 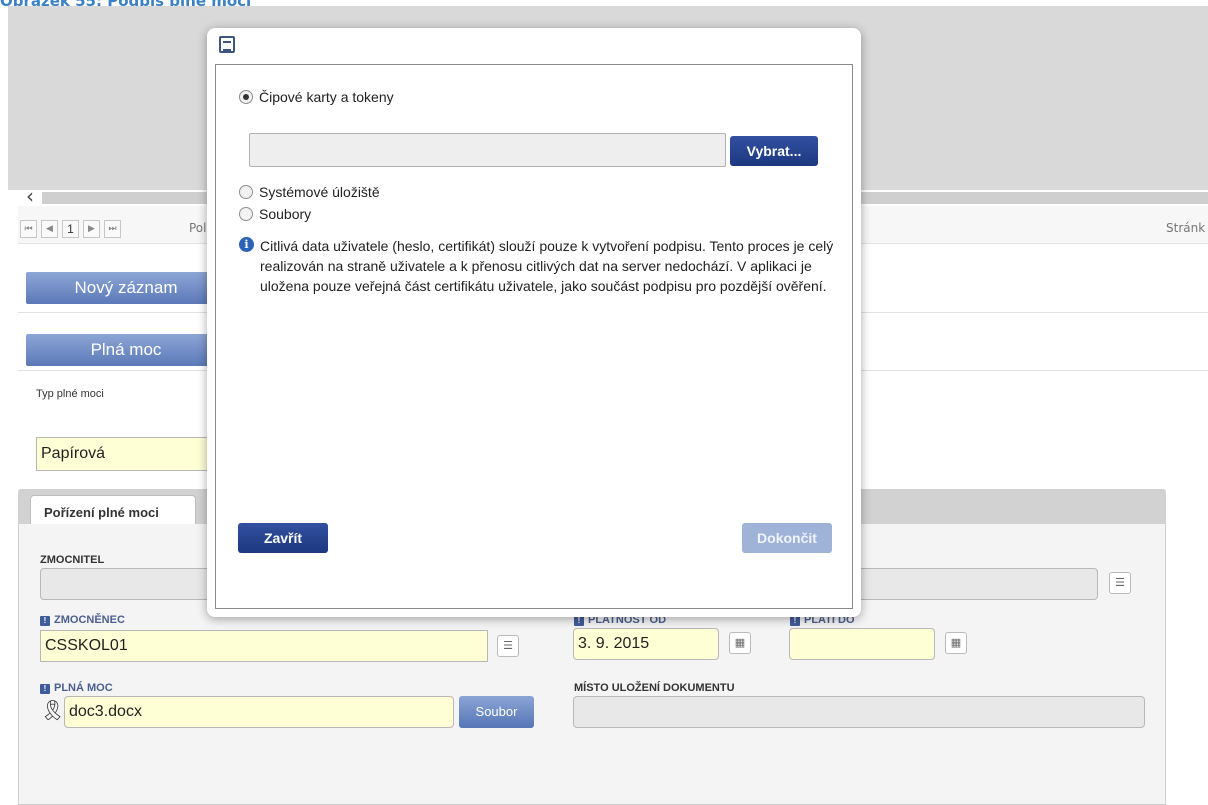 I want to click on tab-porizeni: Pořízení plné moci, so click(x=113, y=511).